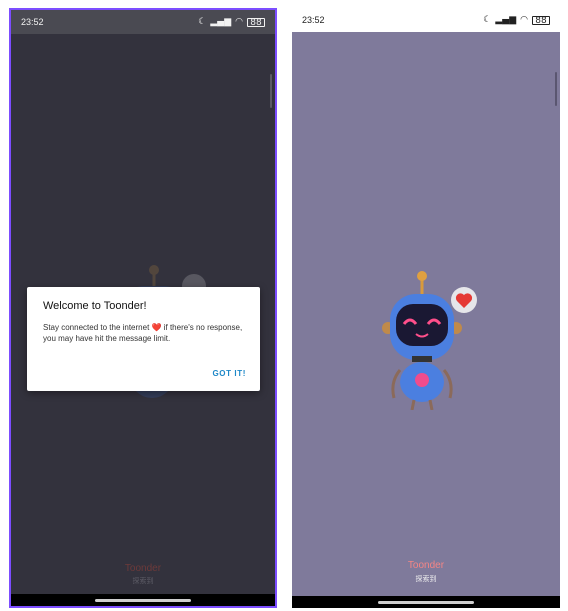 The height and width of the screenshot is (611, 568). What do you see at coordinates (229, 373) in the screenshot?
I see `got-it-button: GOT IT!` at bounding box center [229, 373].